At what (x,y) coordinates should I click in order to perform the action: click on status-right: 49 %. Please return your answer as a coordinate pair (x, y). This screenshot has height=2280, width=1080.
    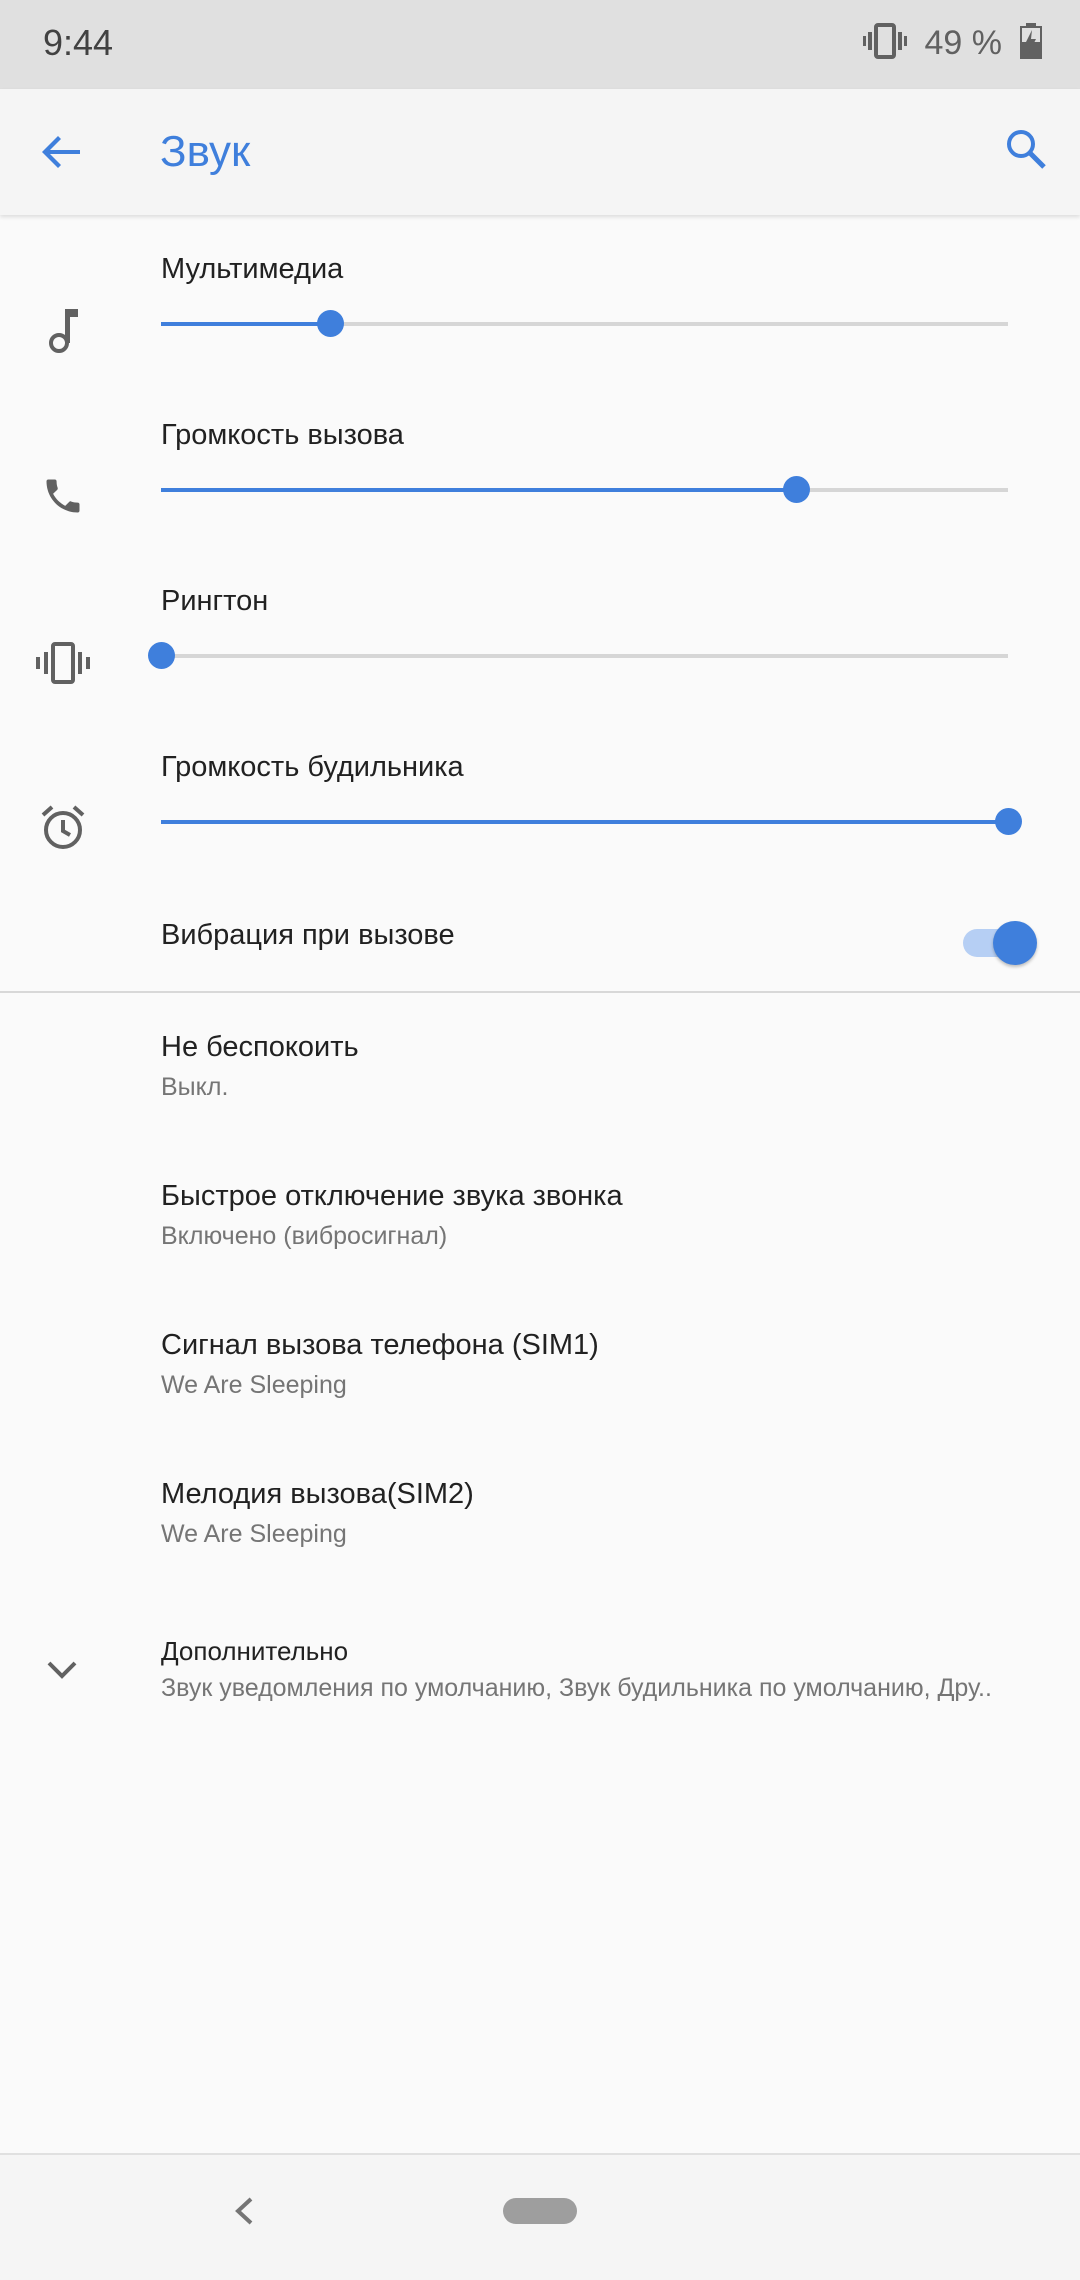
    Looking at the image, I should click on (952, 43).